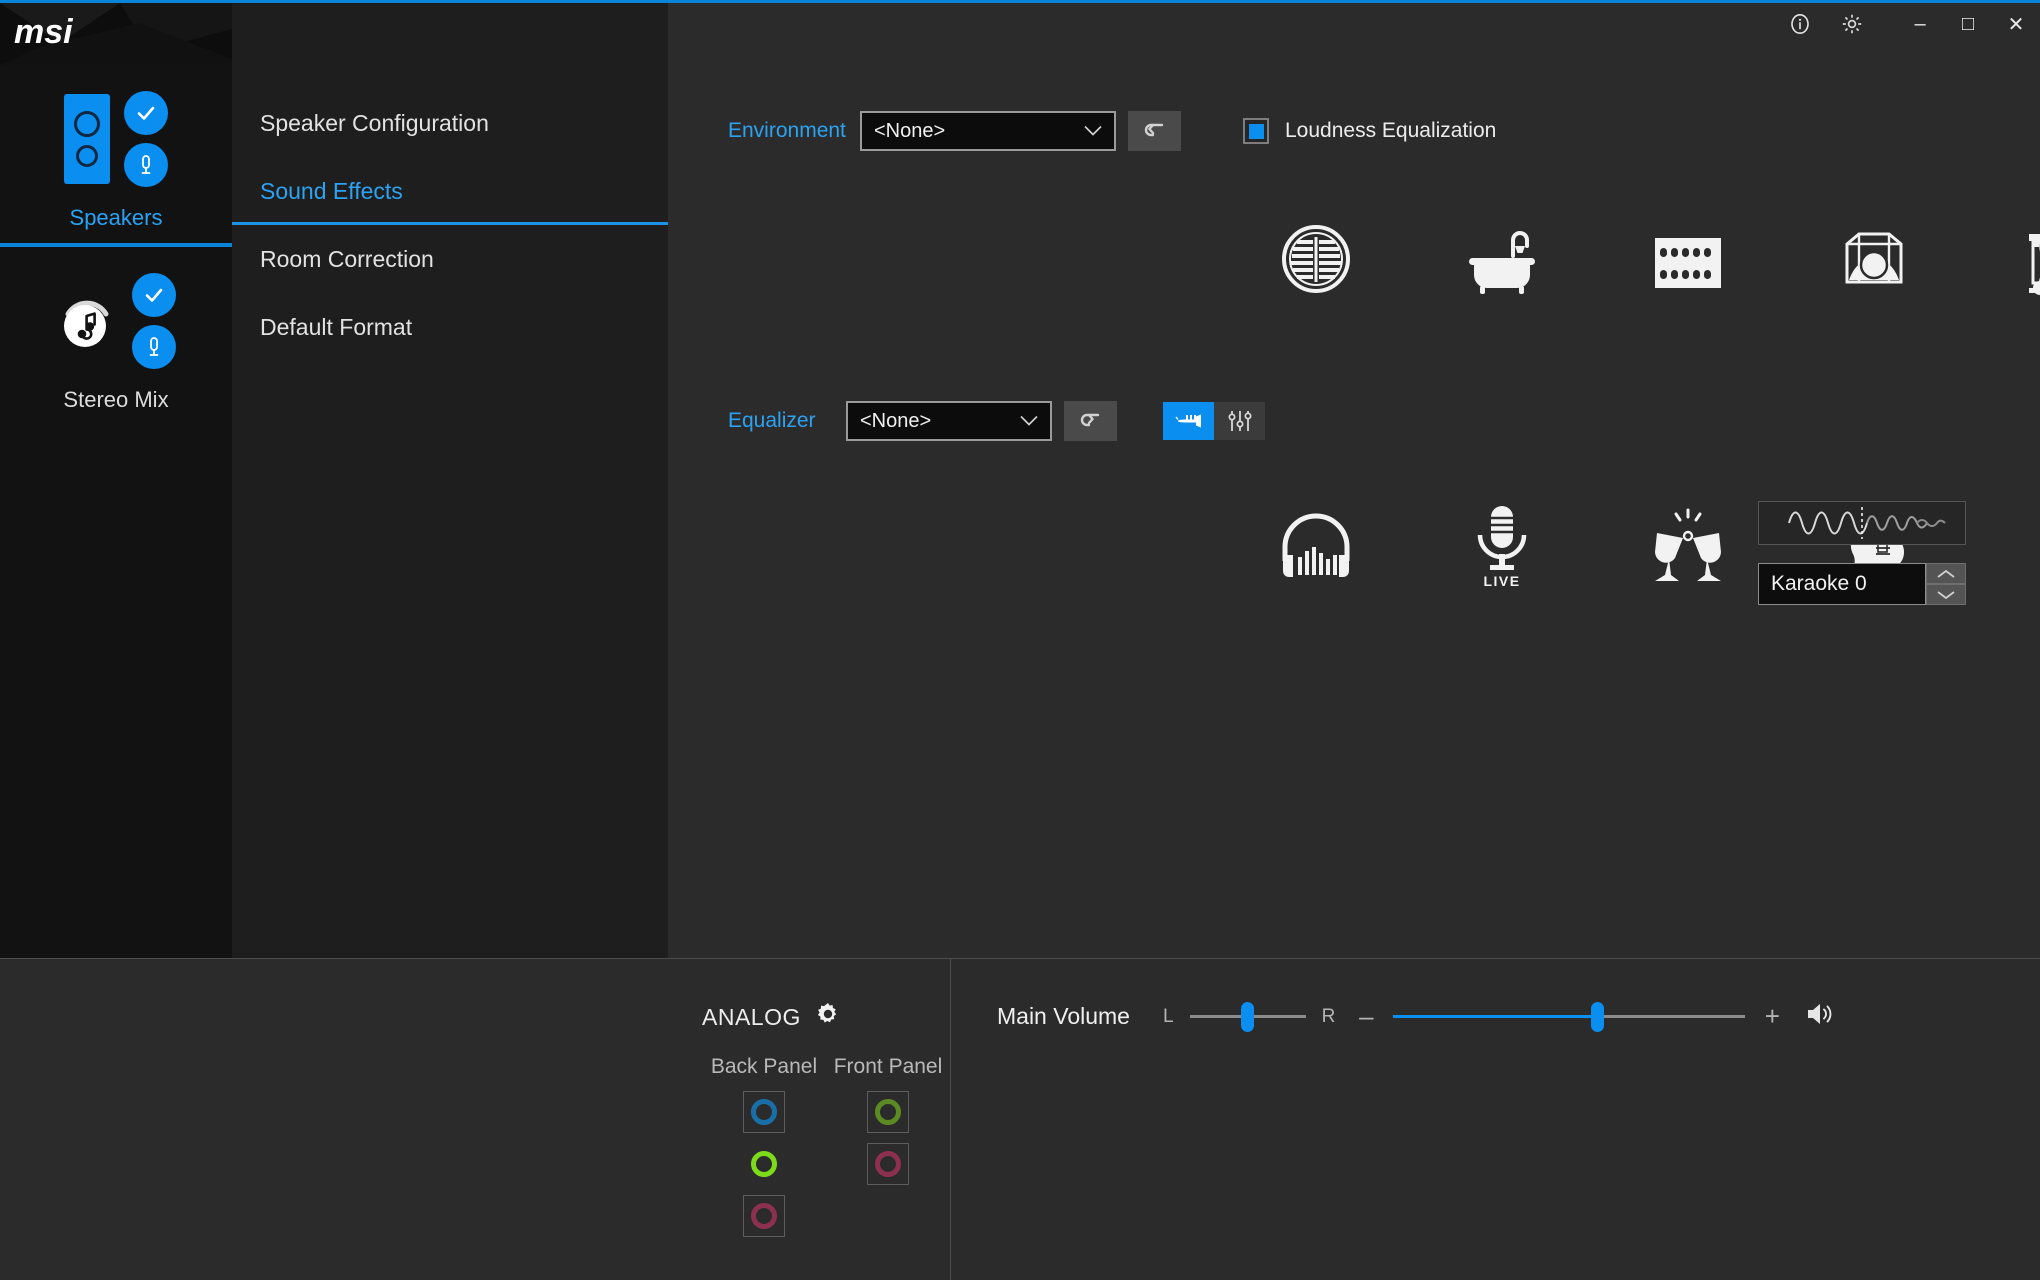 The image size is (2040, 1280). What do you see at coordinates (1874, 259) in the screenshot?
I see `arena-icon` at bounding box center [1874, 259].